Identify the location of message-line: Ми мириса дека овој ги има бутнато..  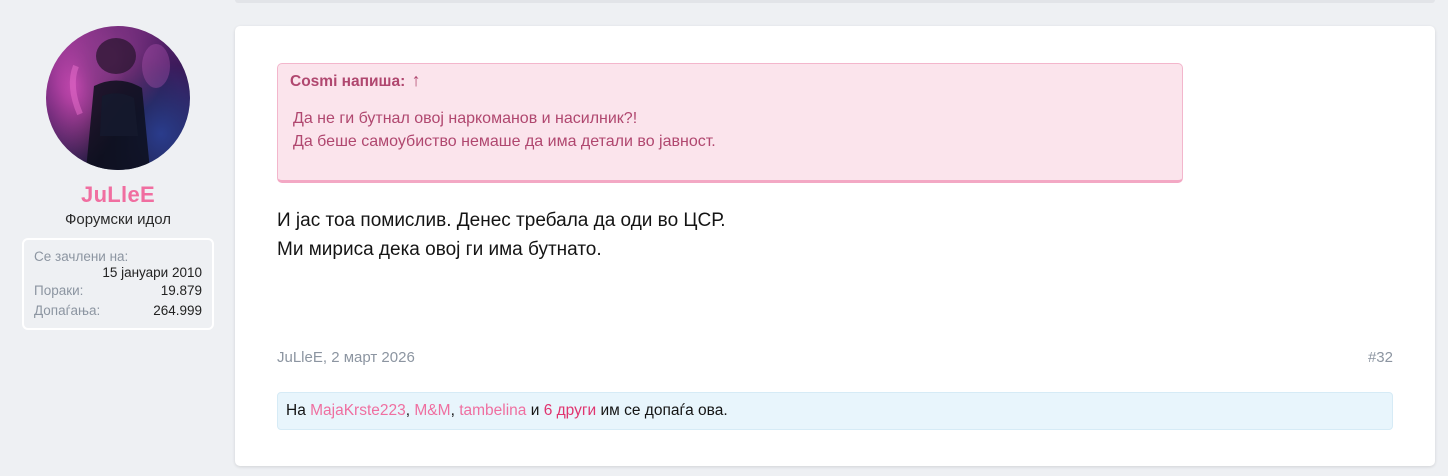
(439, 249).